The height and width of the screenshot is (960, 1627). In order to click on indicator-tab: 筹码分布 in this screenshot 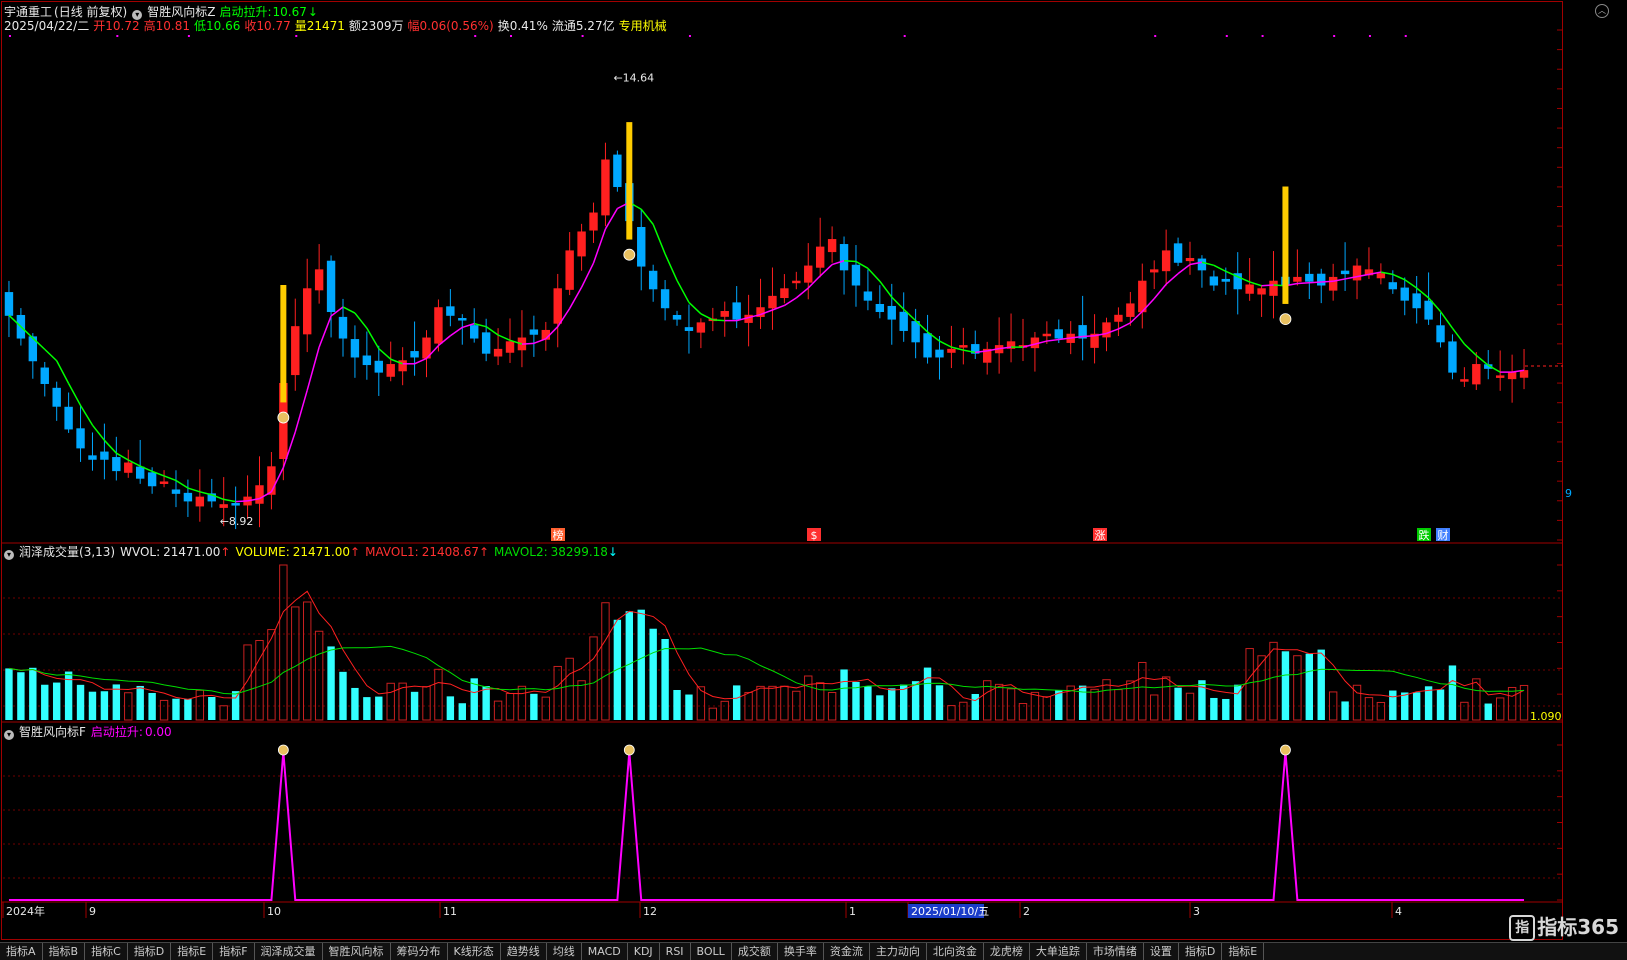, I will do `click(419, 951)`.